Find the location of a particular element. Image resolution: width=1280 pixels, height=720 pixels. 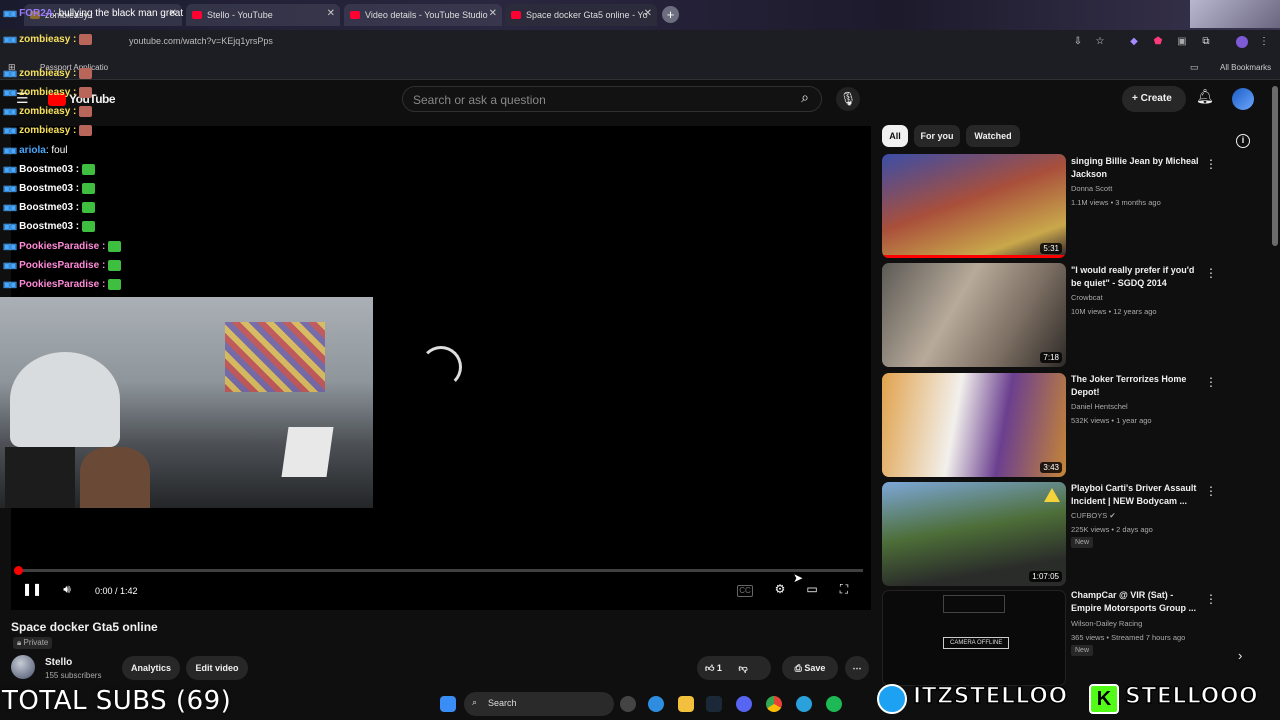

chevron-right-icon: › is located at coordinates (1240, 655).